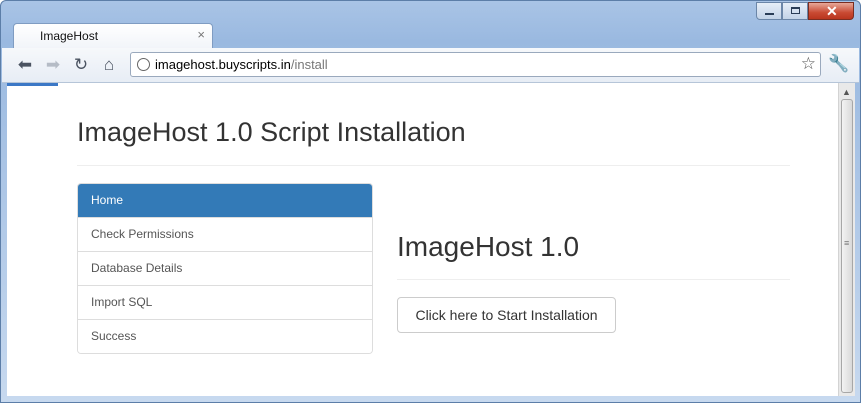  I want to click on reload-icon: ↻, so click(81, 65).